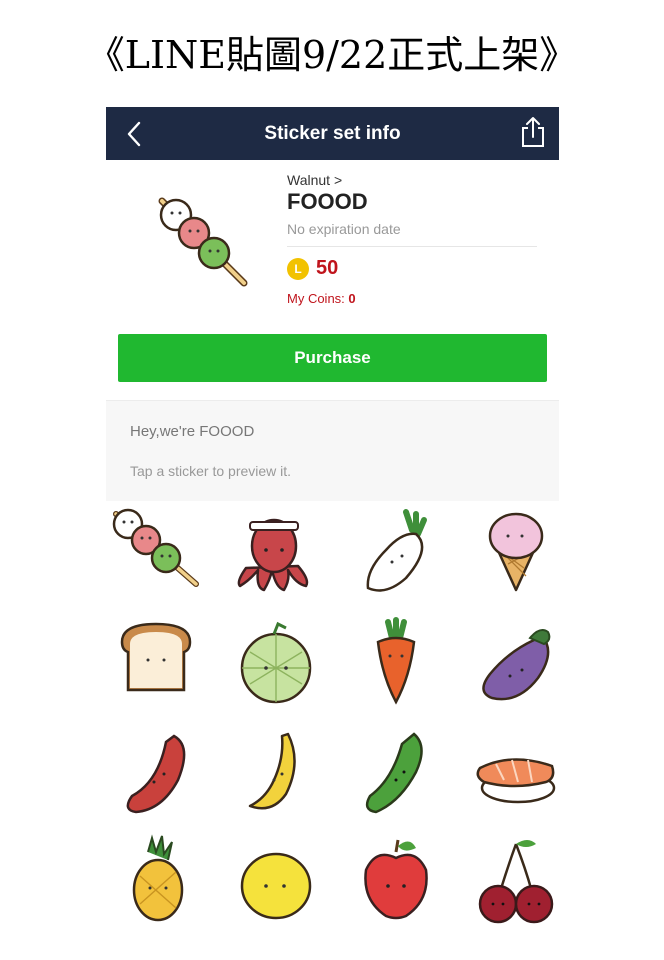 The image size is (664, 960). I want to click on my-coins: My Coins: 0, so click(321, 298).